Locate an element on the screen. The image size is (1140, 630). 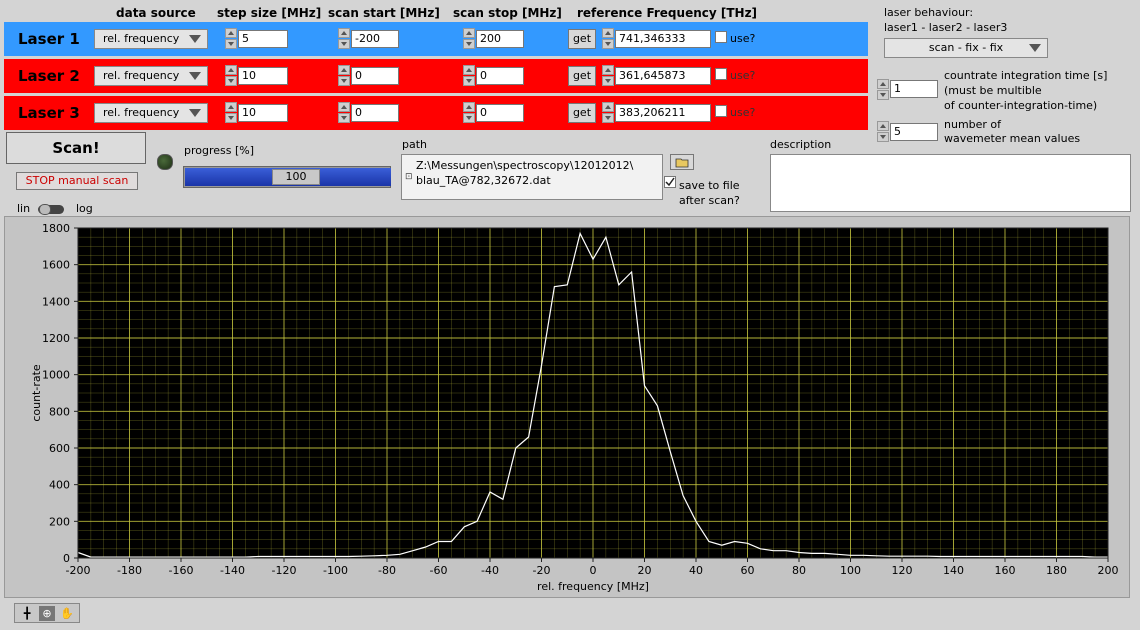
progress-label: progress [%] is located at coordinates (219, 150).